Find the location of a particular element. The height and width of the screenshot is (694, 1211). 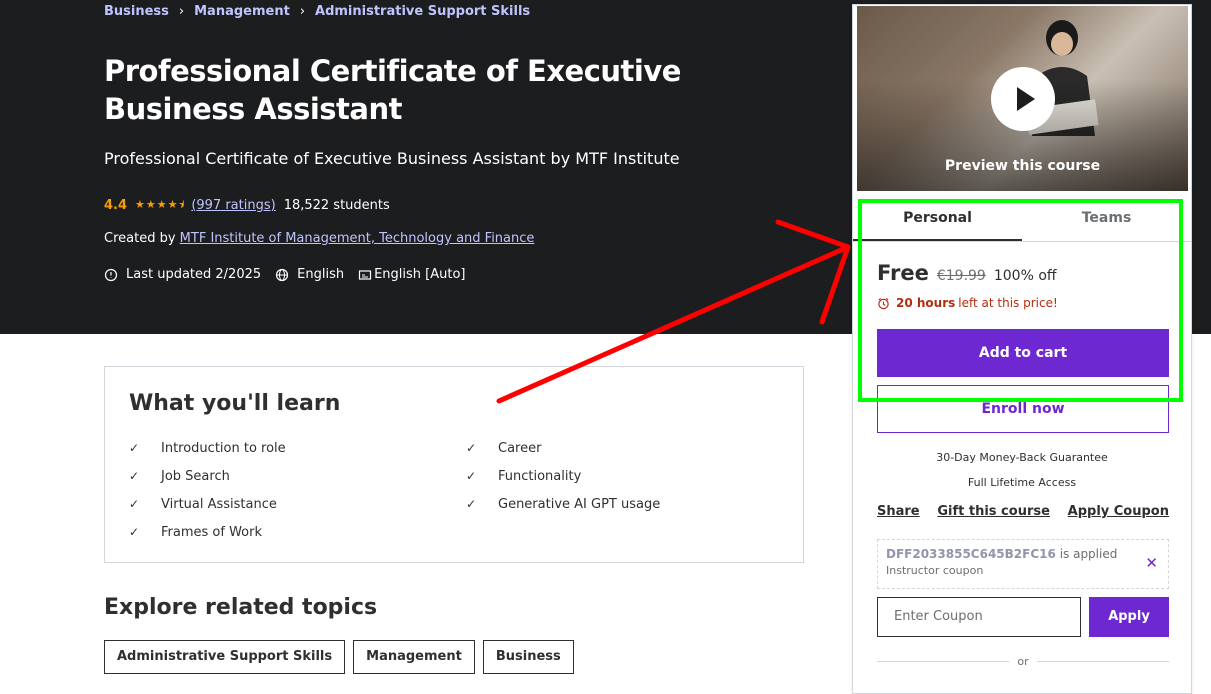

coupon-code: DFF2033855C645B2FC16 is located at coordinates (971, 554).